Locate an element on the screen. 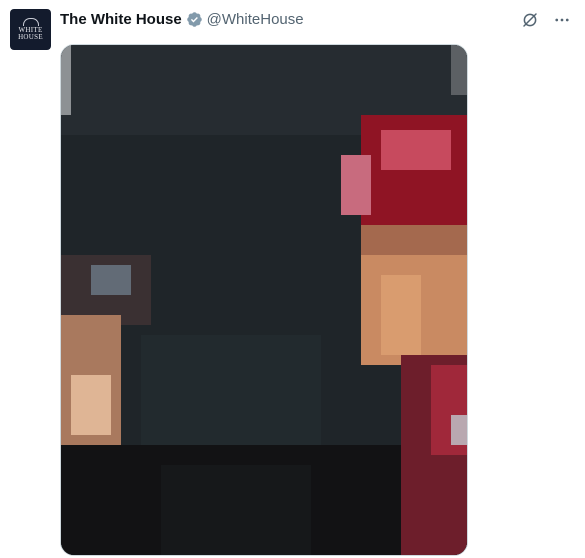 The width and height of the screenshot is (585, 558). verified-badge-icon is located at coordinates (194, 19).